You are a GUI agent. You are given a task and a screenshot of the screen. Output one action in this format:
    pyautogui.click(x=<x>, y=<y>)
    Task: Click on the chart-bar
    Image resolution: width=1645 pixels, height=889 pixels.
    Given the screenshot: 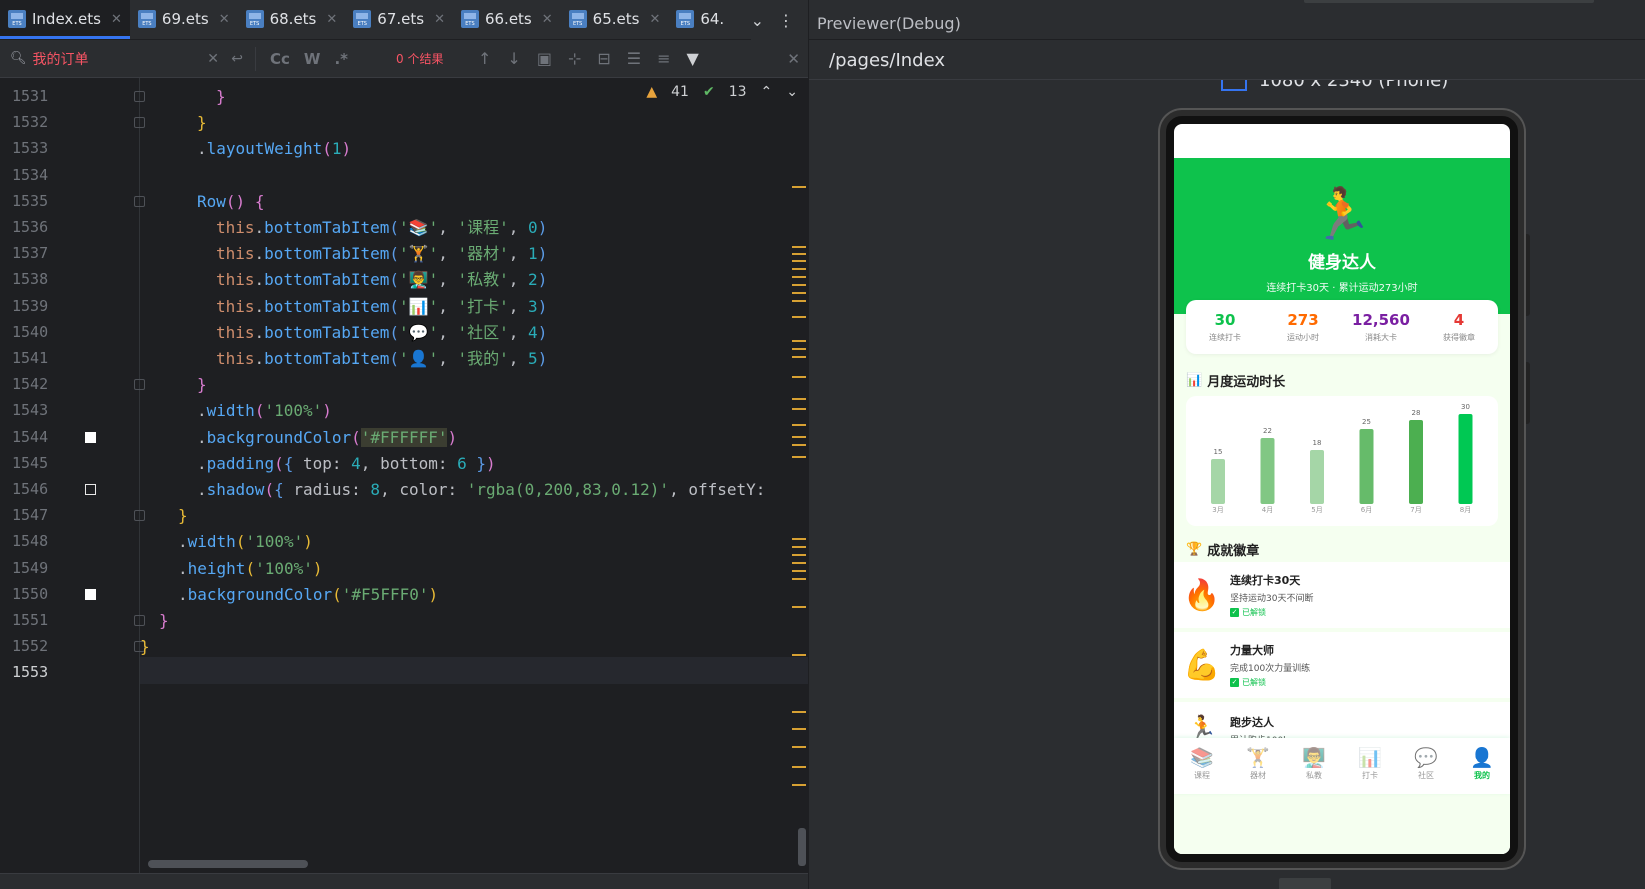 What is the action you would take?
    pyautogui.click(x=1416, y=462)
    